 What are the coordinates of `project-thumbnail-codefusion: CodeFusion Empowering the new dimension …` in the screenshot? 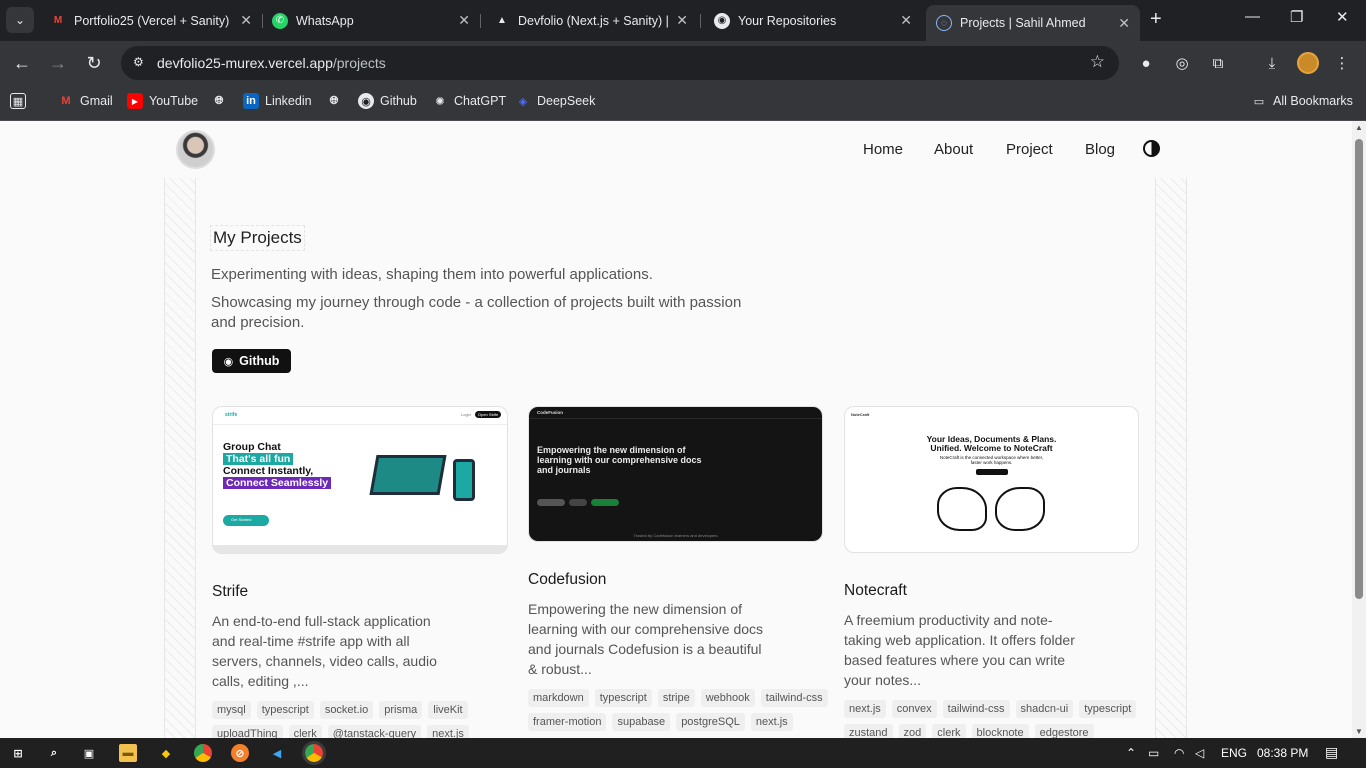 It's located at (675, 474).